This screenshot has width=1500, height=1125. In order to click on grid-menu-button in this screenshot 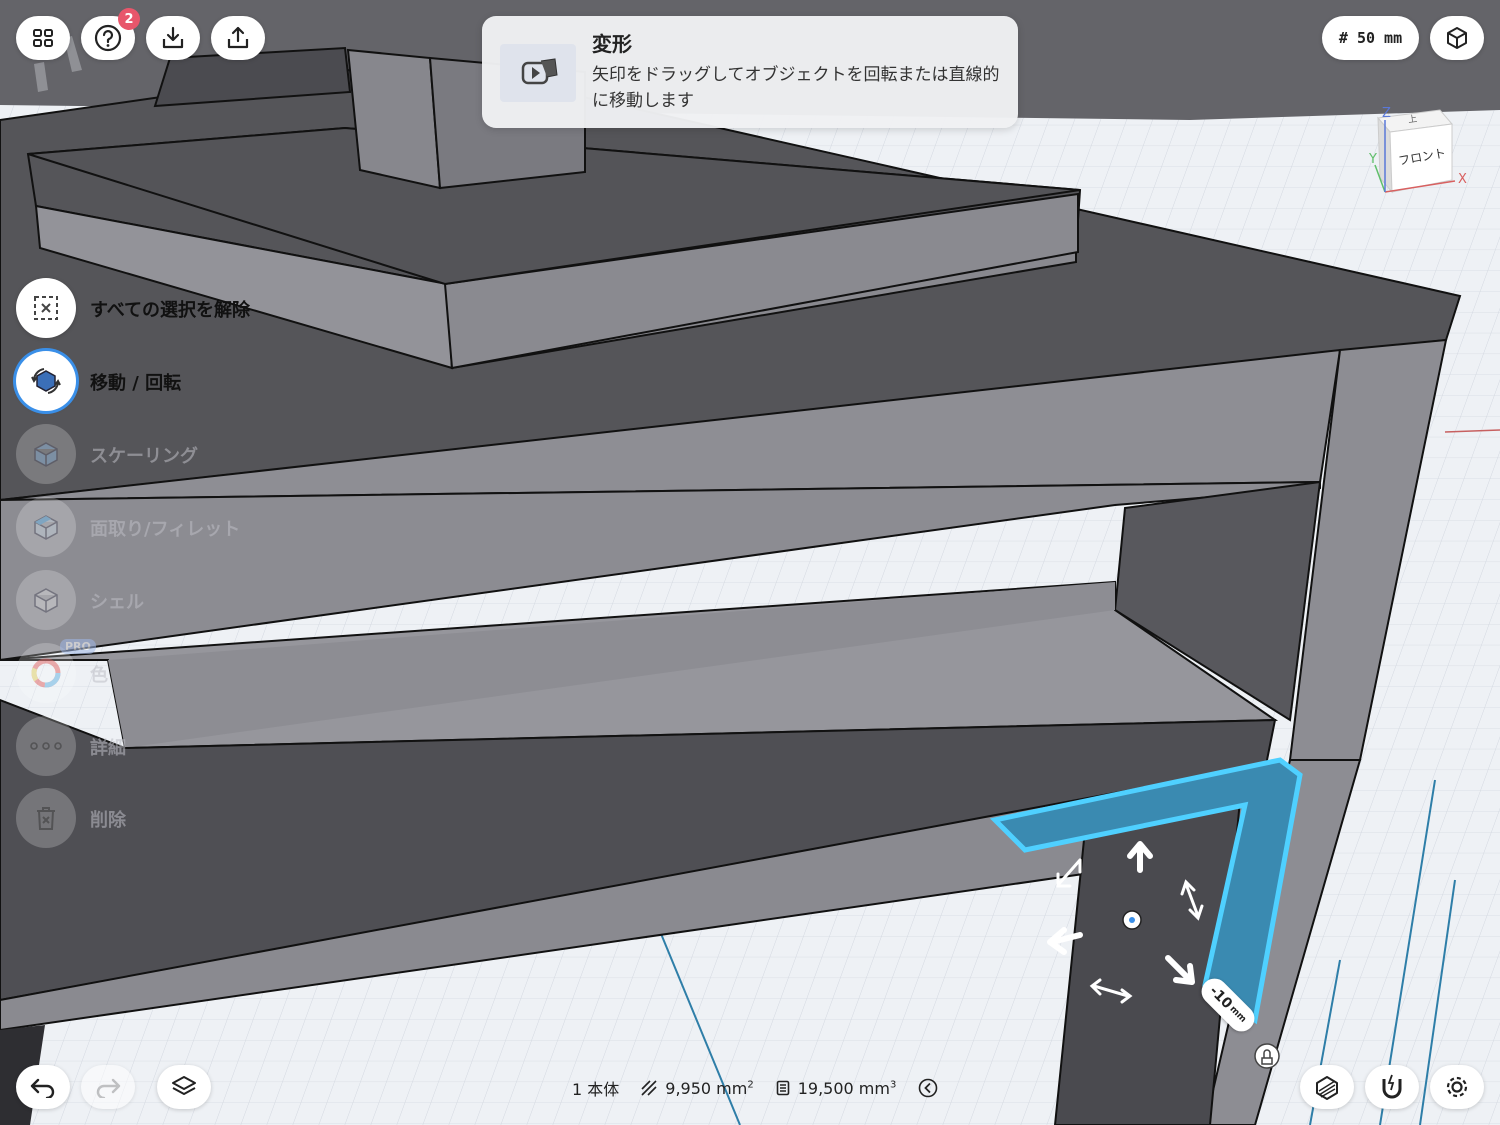, I will do `click(43, 38)`.